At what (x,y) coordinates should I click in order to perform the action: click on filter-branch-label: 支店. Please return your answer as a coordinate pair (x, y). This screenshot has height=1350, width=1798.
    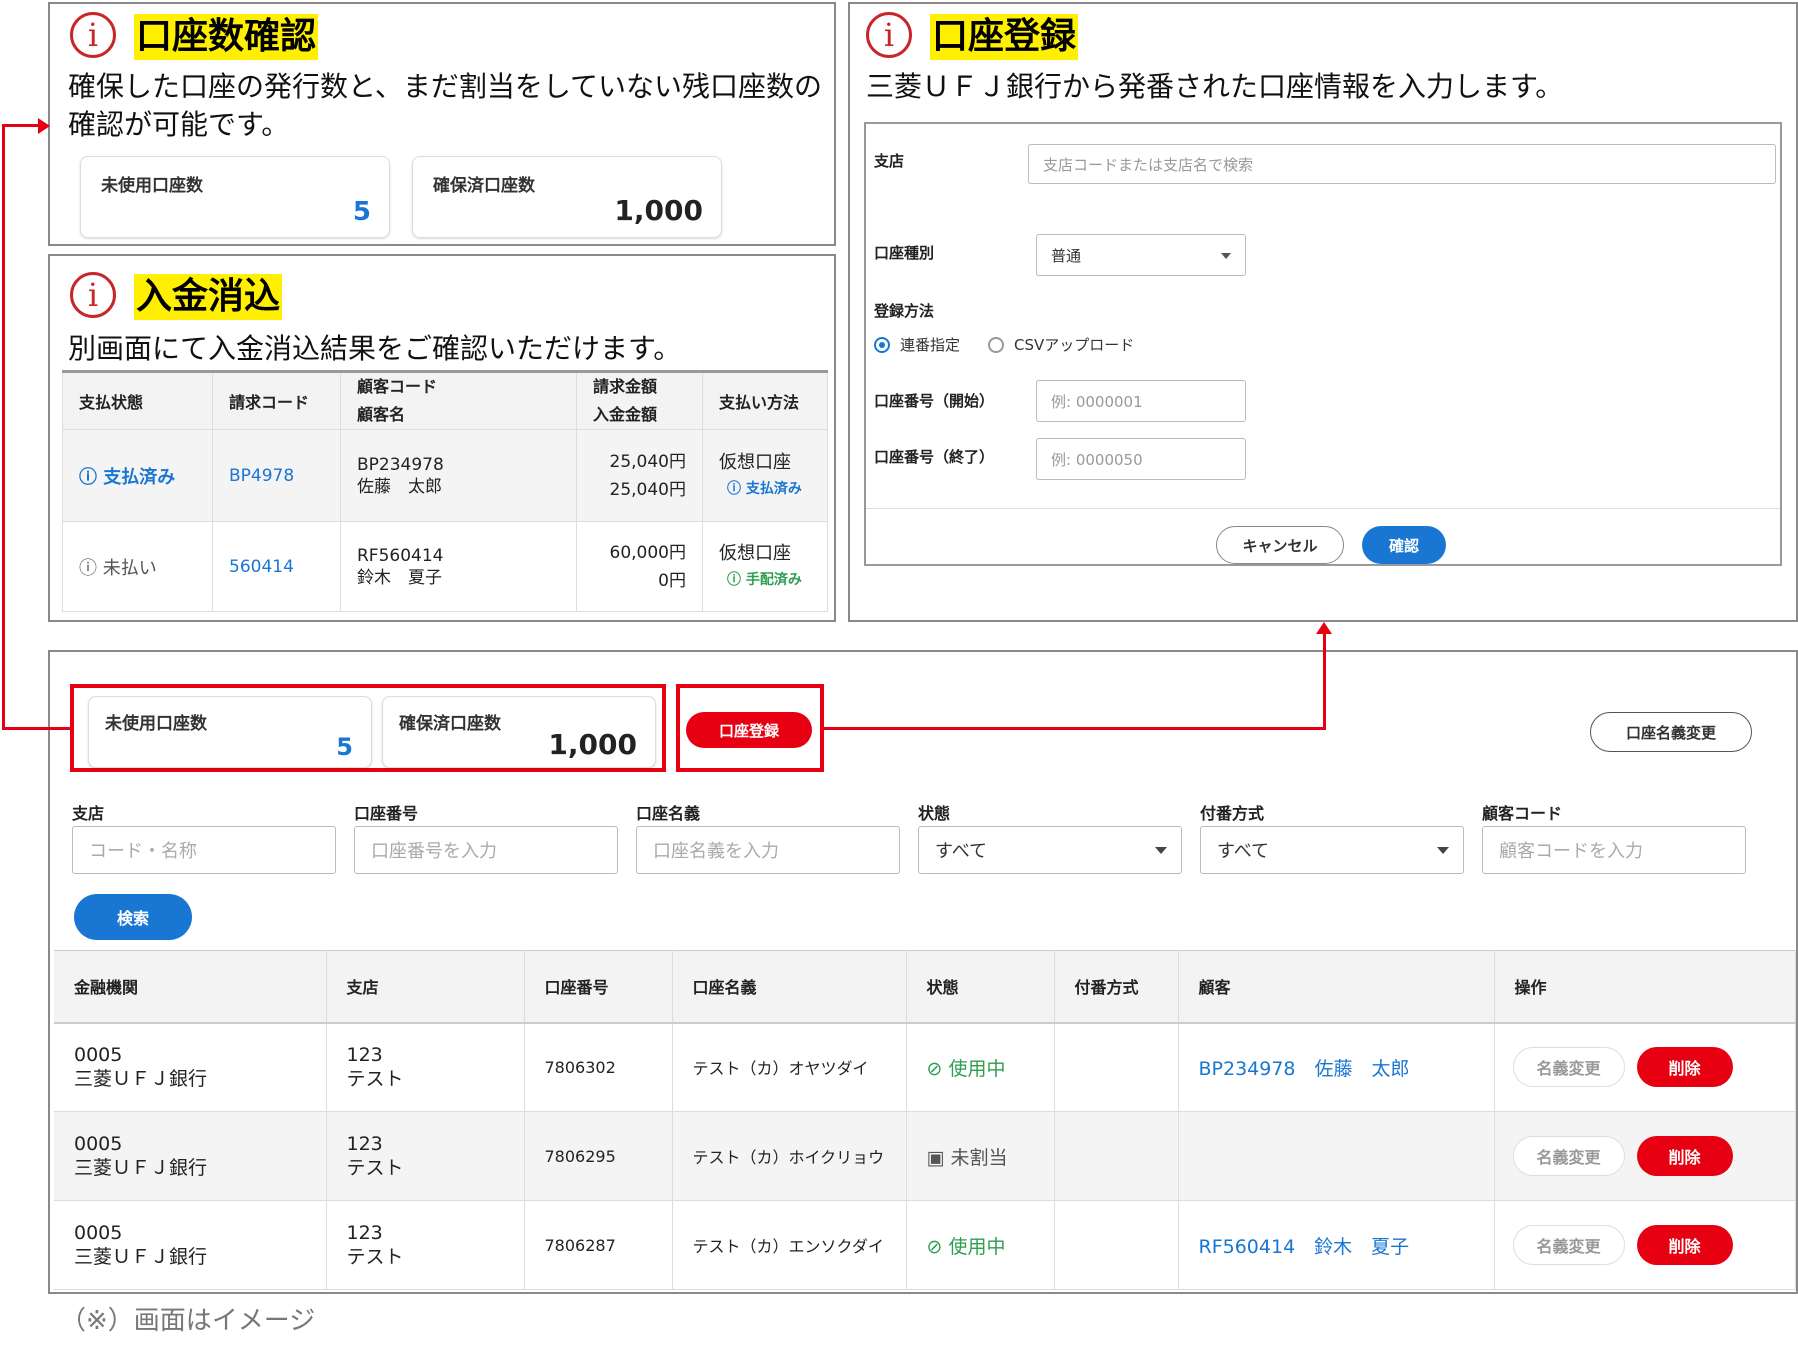
    Looking at the image, I should click on (88, 813).